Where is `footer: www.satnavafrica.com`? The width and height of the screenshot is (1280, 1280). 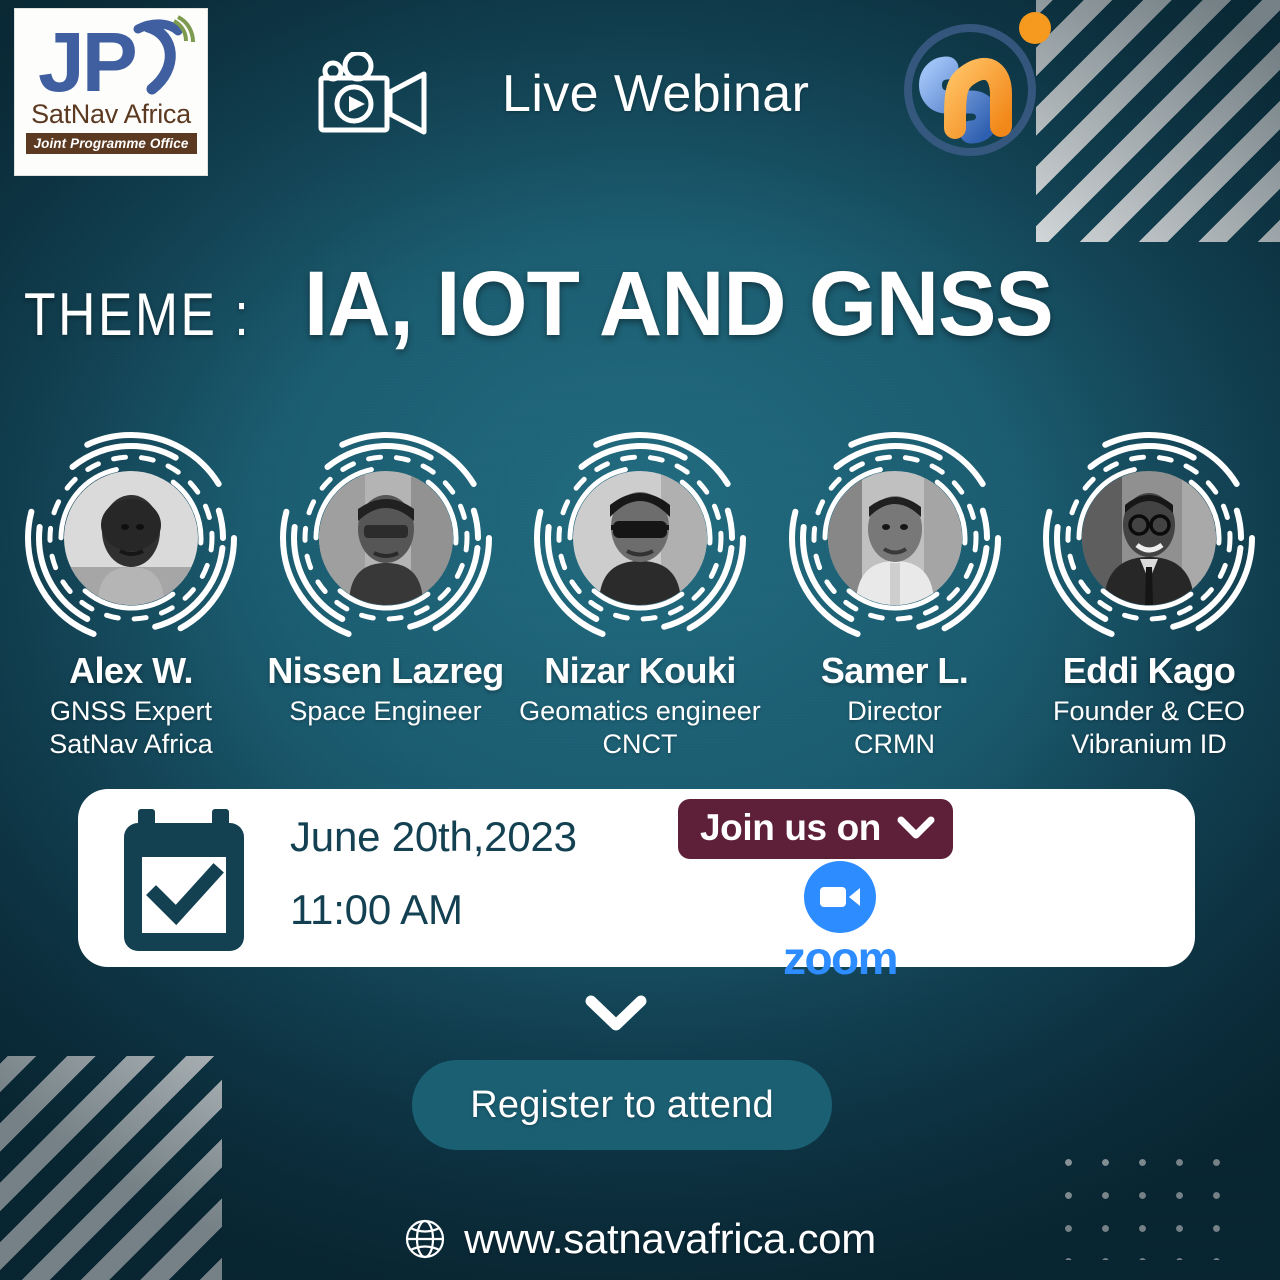
footer: www.satnavafrica.com is located at coordinates (640, 1239).